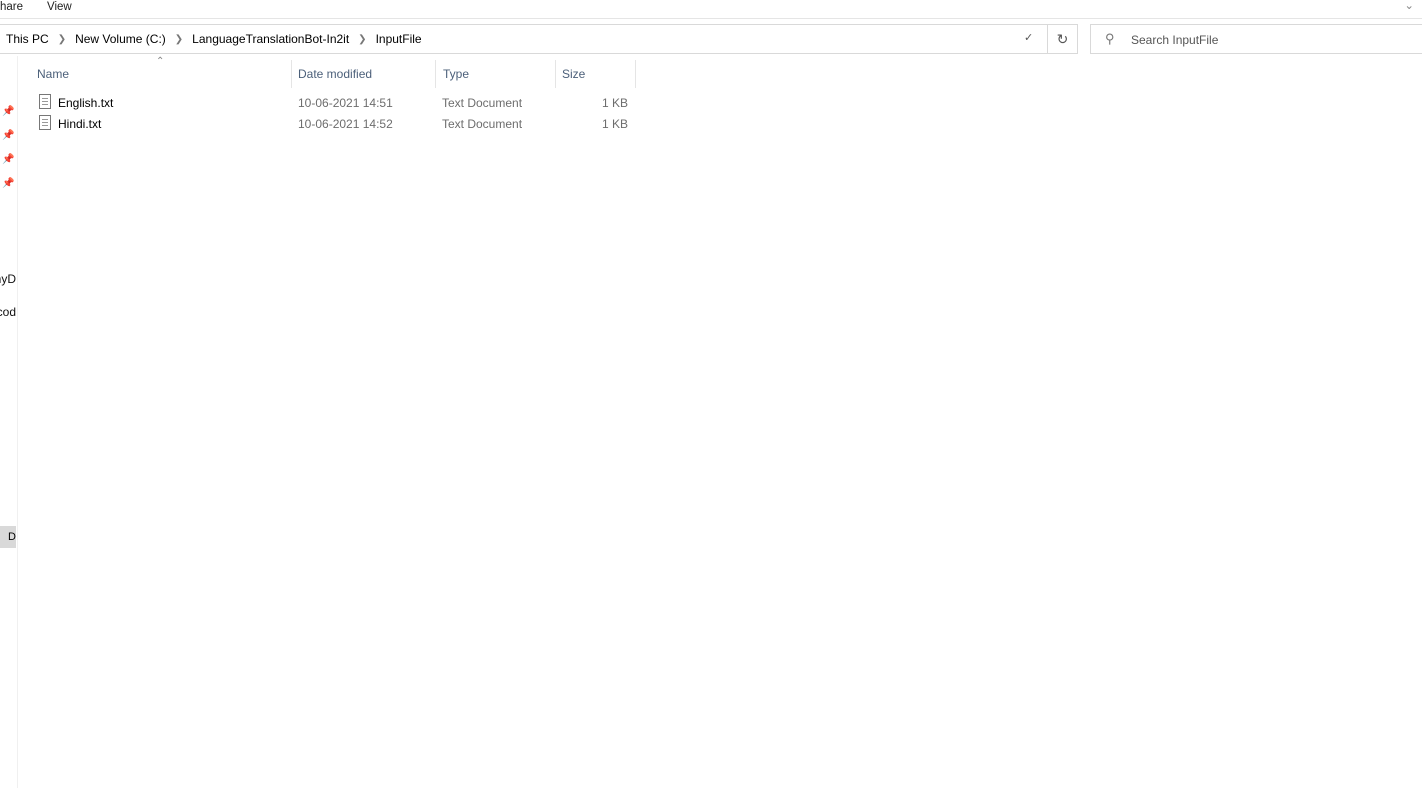 This screenshot has height=788, width=1422. What do you see at coordinates (270, 39) in the screenshot?
I see `crumb-project: LanguageTranslationBot-In2it` at bounding box center [270, 39].